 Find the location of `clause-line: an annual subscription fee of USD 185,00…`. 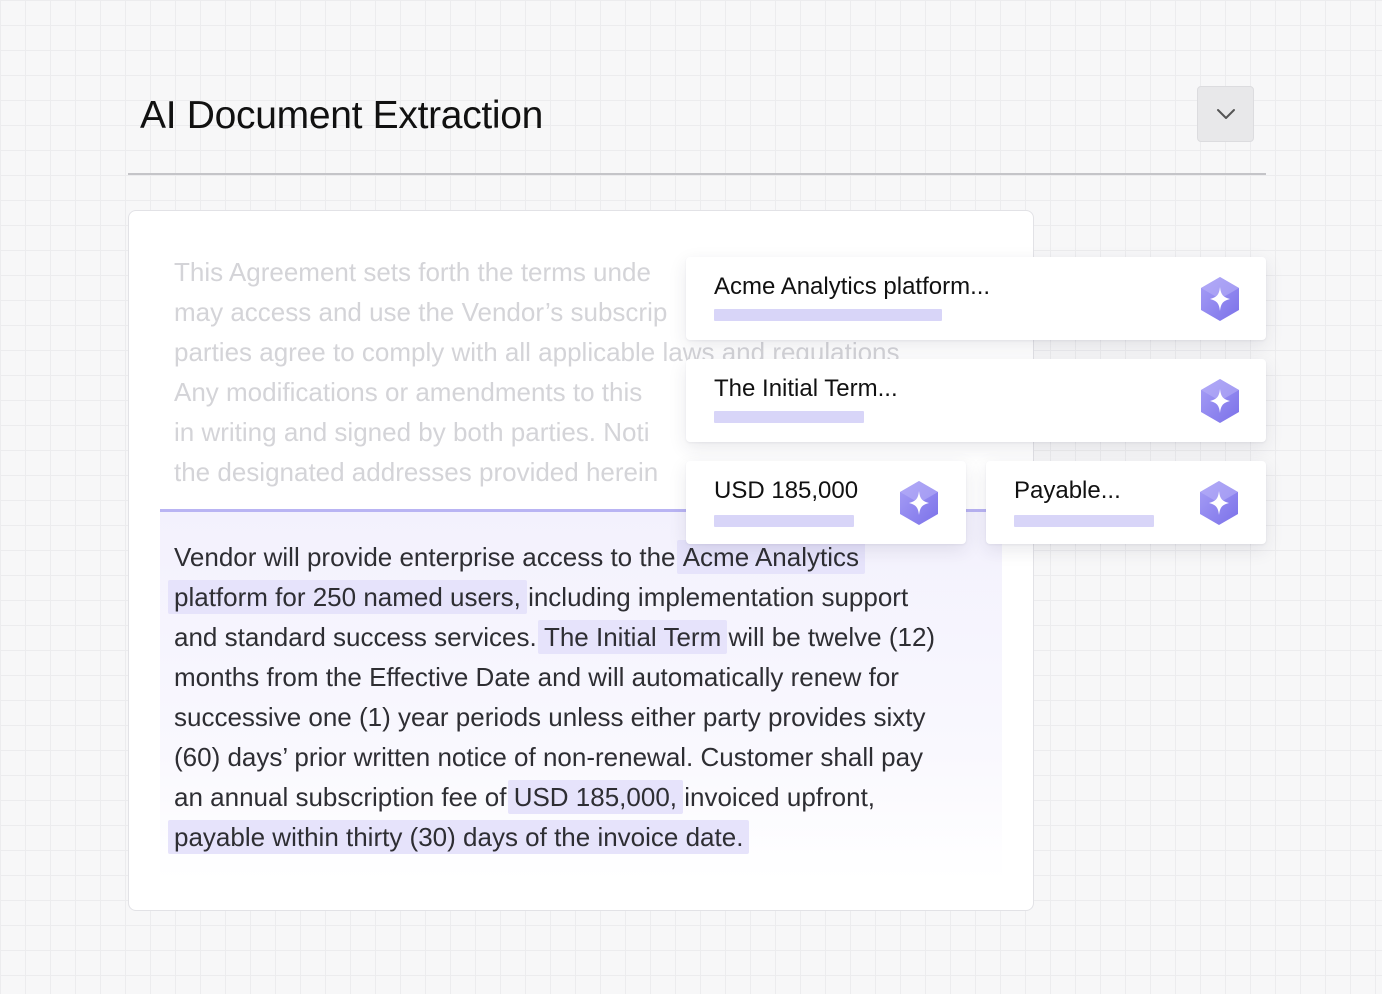

clause-line: an annual subscription fee of USD 185,00… is located at coordinates (589, 797).